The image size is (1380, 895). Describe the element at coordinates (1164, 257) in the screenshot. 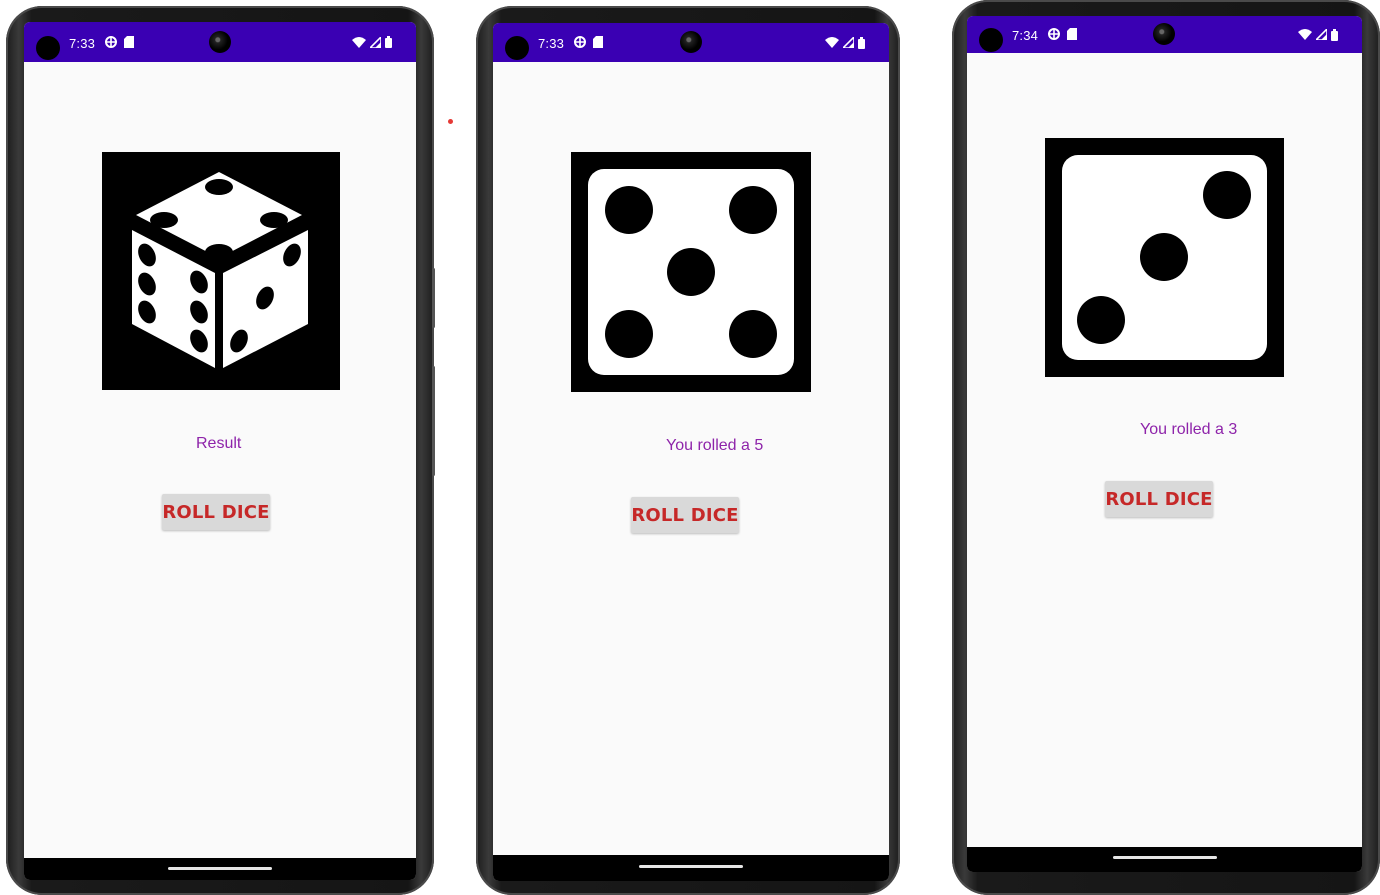

I see `dice-face-3-icon` at that location.